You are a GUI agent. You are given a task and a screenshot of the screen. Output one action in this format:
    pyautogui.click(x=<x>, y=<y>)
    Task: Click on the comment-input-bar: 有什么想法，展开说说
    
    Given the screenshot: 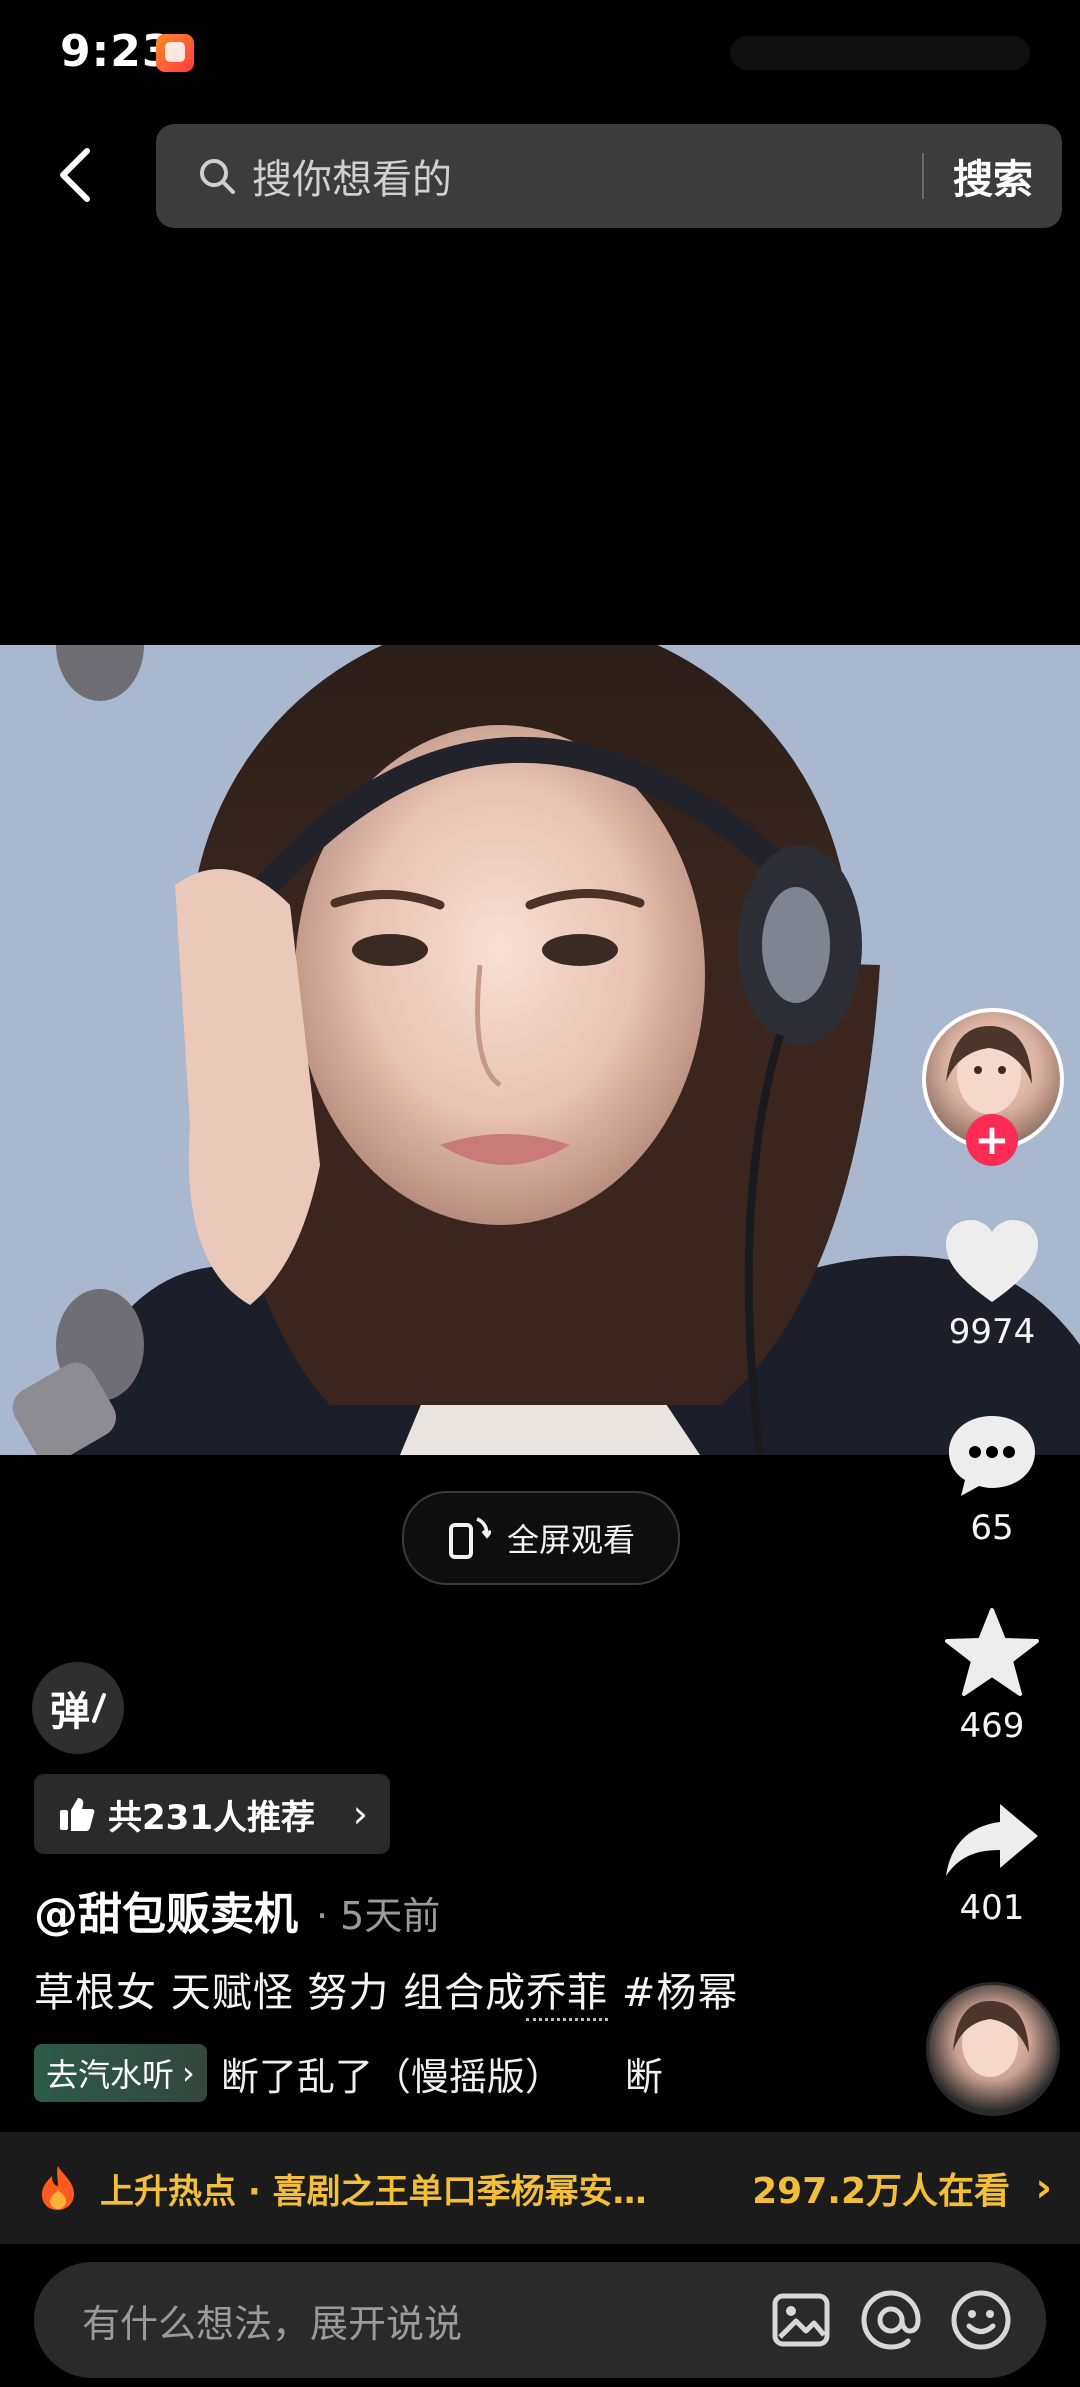 What is the action you would take?
    pyautogui.click(x=540, y=2320)
    